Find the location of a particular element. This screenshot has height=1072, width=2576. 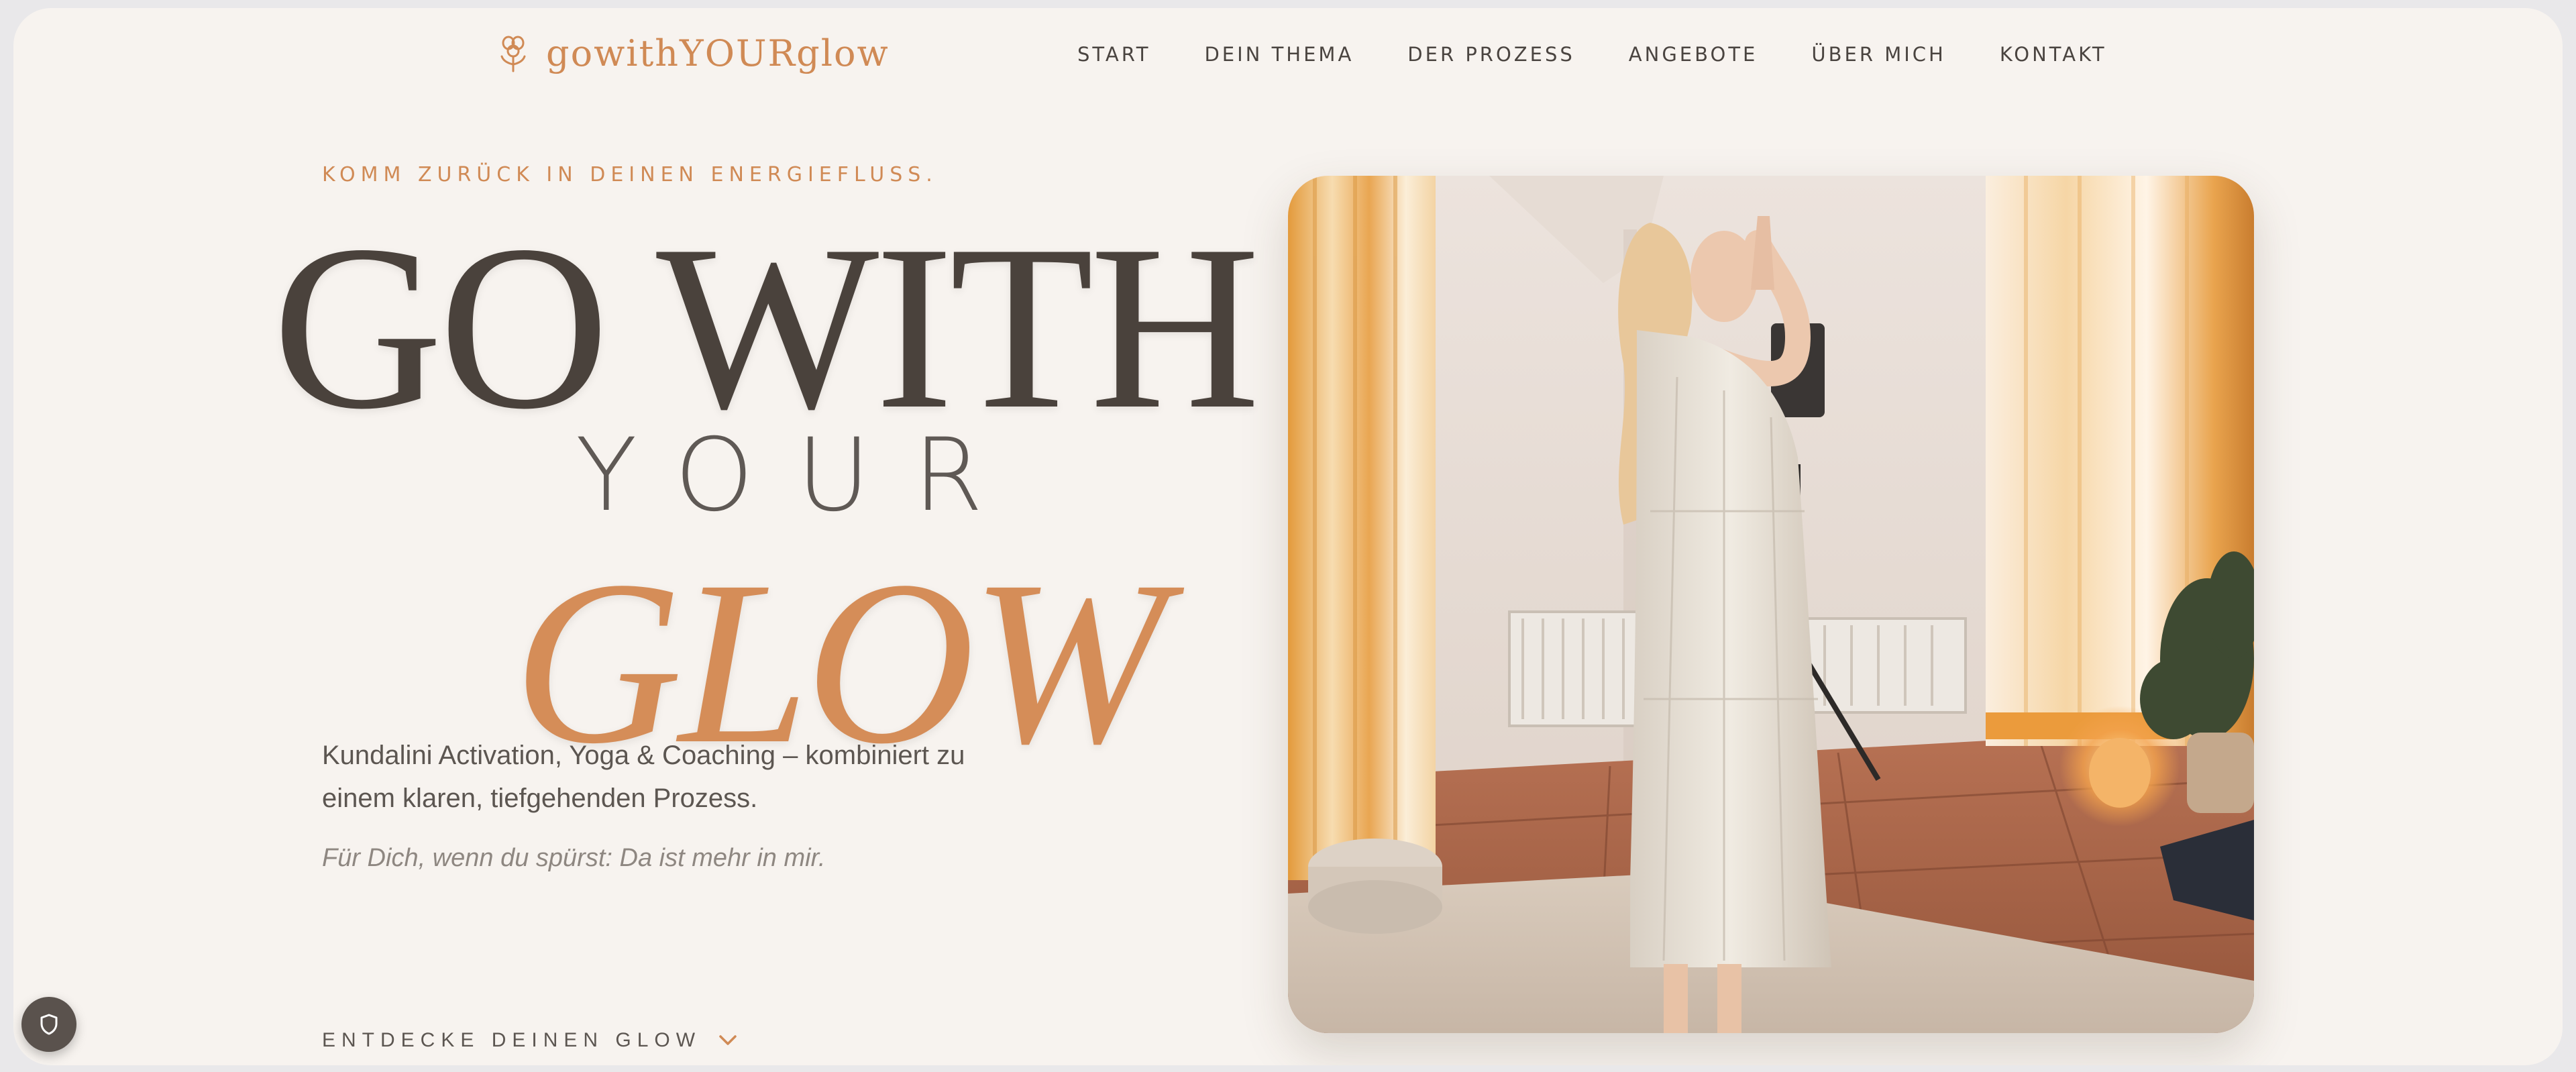

hero-eyebrow: KOMM ZURÜCK IN DEINEN ENERGIEFLUSS. is located at coordinates (630, 175).